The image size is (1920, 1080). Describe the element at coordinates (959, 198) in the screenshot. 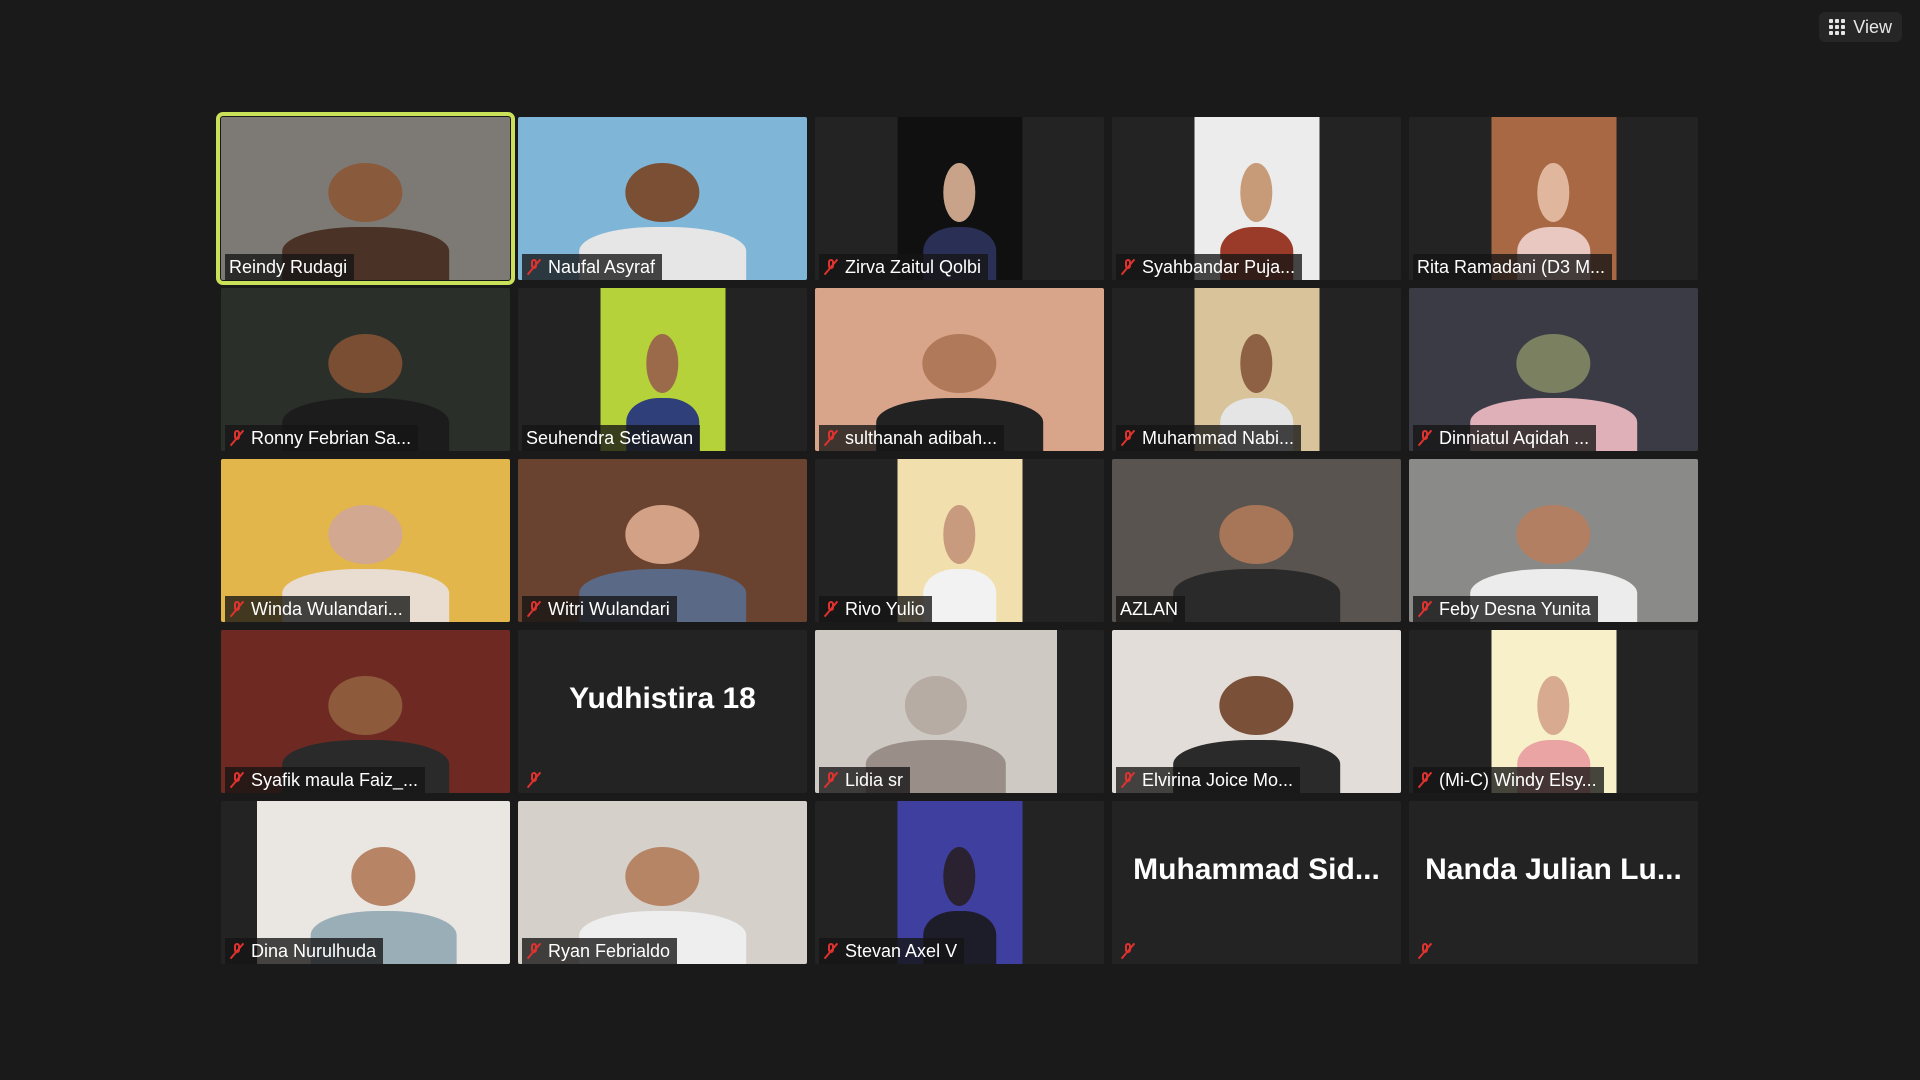

I see `participant-tile: Zirva Zaitul Qolbi` at that location.